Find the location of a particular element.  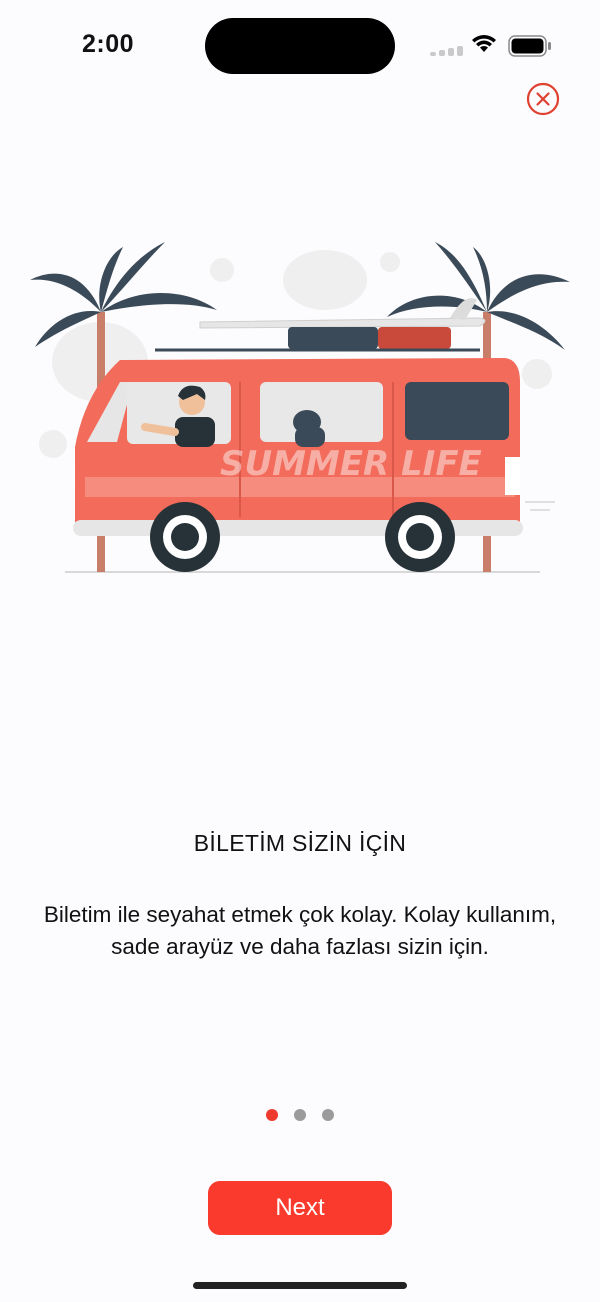

summer-life-text: SUMMER LIFE is located at coordinates (351, 464).